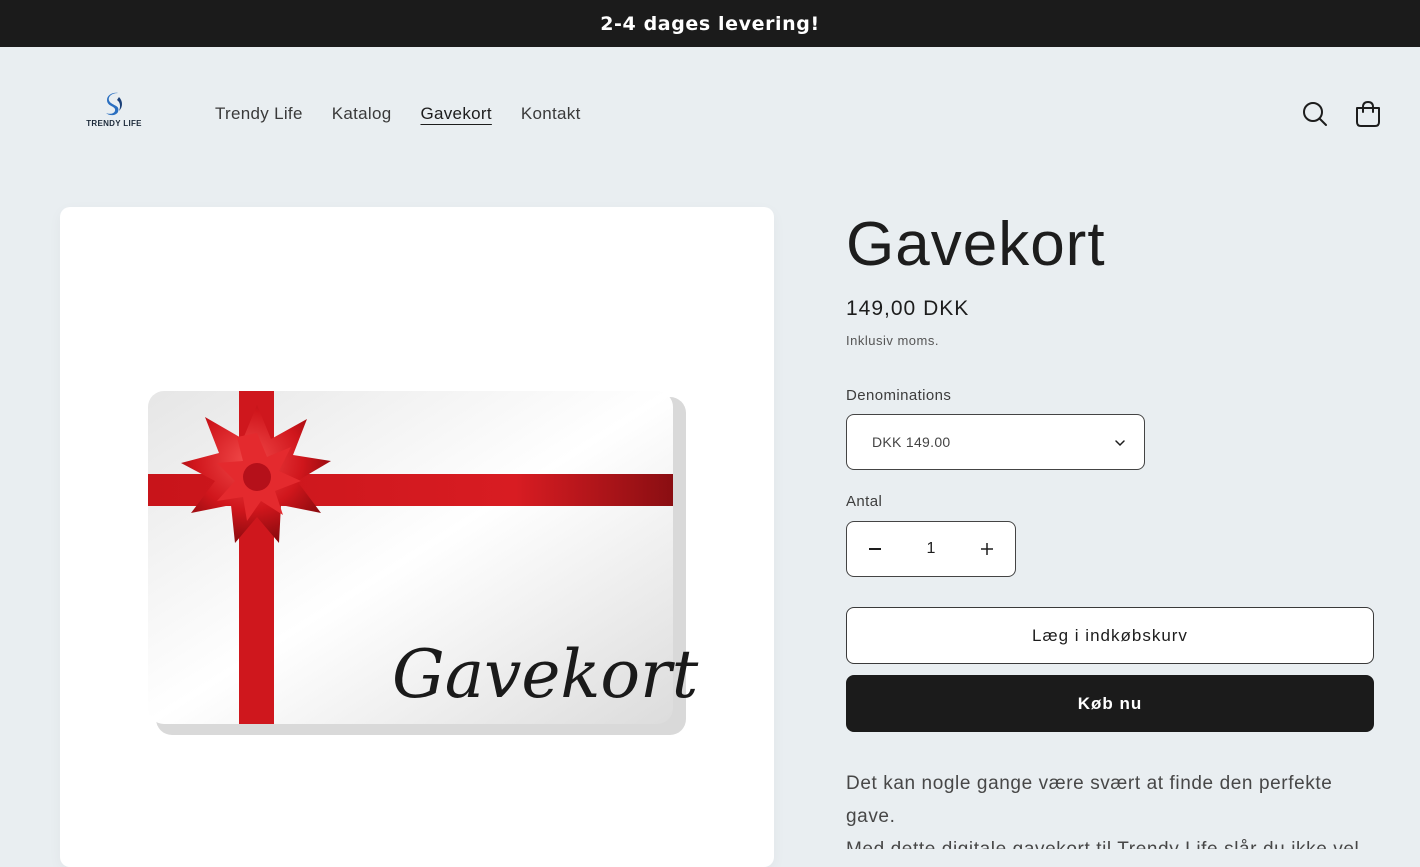 The width and height of the screenshot is (1420, 867). What do you see at coordinates (976, 244) in the screenshot?
I see `product-title: Gavekort` at bounding box center [976, 244].